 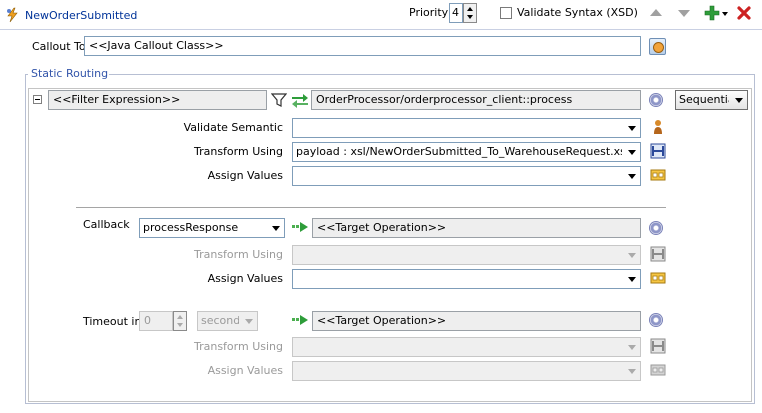 I want to click on timeout-settings-gear-icon, so click(x=656, y=320).